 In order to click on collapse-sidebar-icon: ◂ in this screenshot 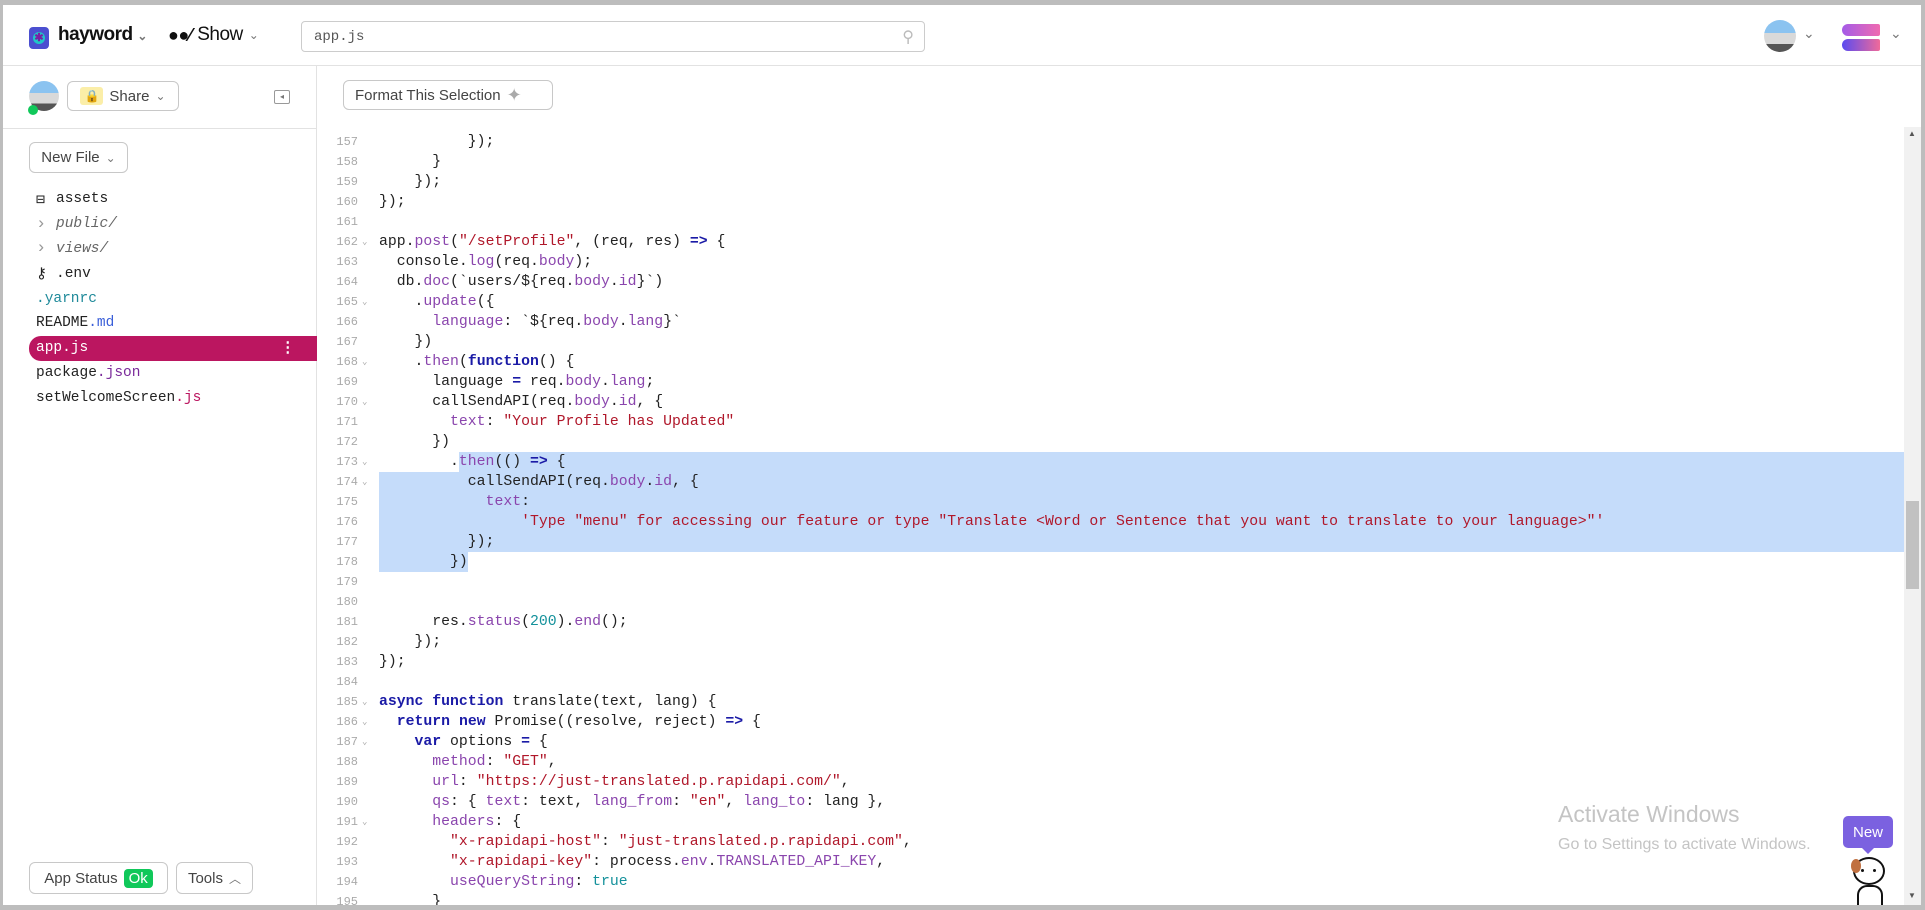, I will do `click(282, 97)`.